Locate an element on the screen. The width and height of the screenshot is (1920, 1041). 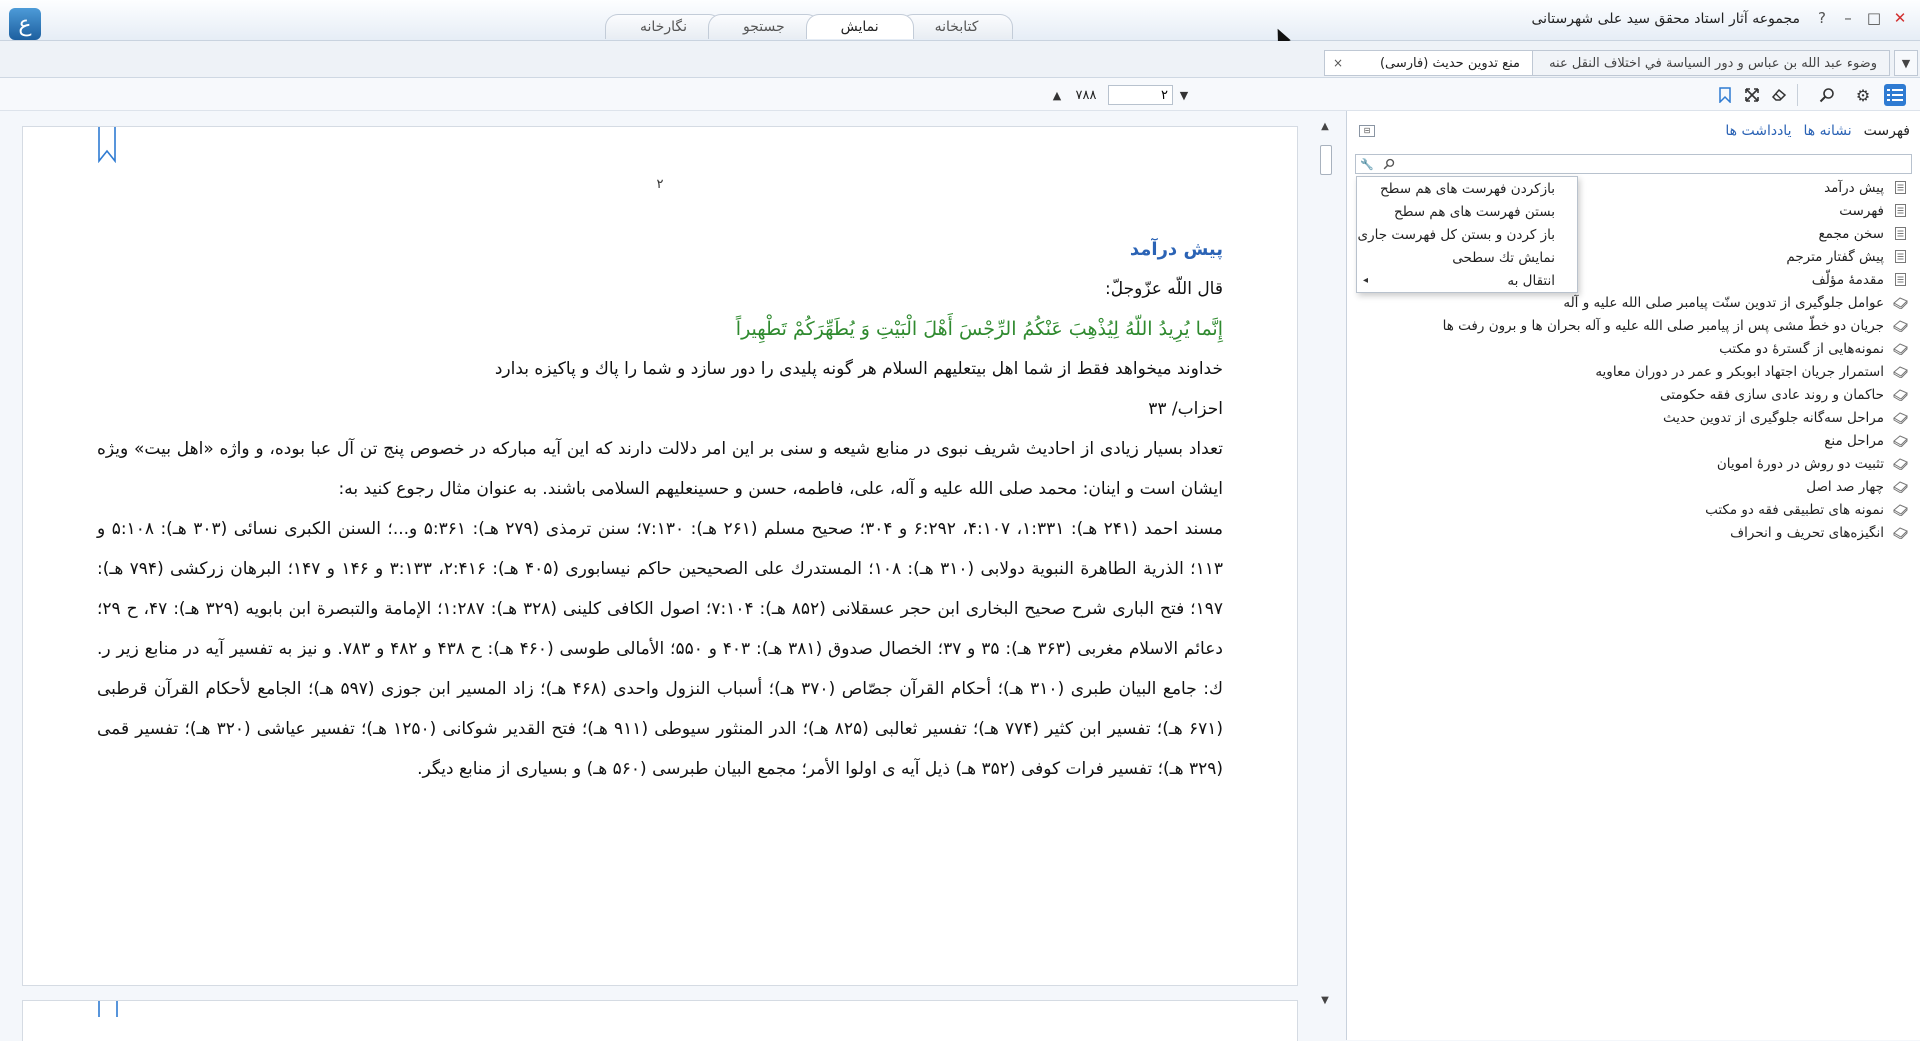
section-heading: پيش درآمد is located at coordinates (1176, 249).